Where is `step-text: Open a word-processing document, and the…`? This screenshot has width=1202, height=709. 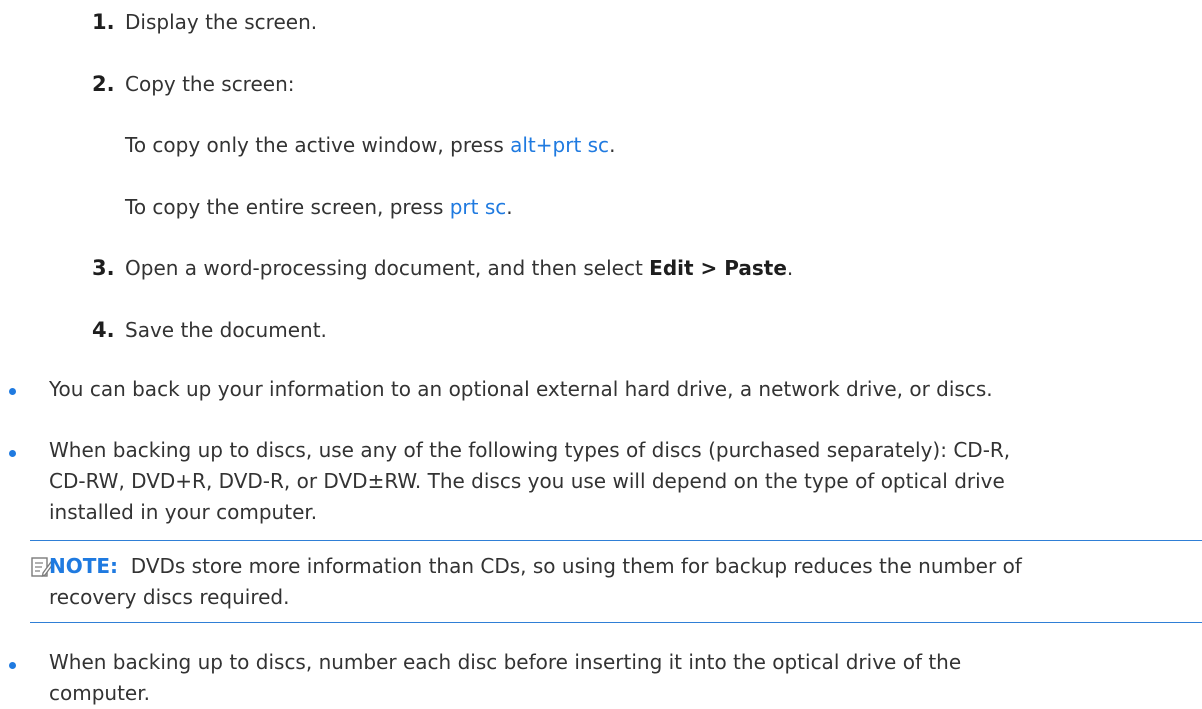 step-text: Open a word-processing document, and the… is located at coordinates (459, 268).